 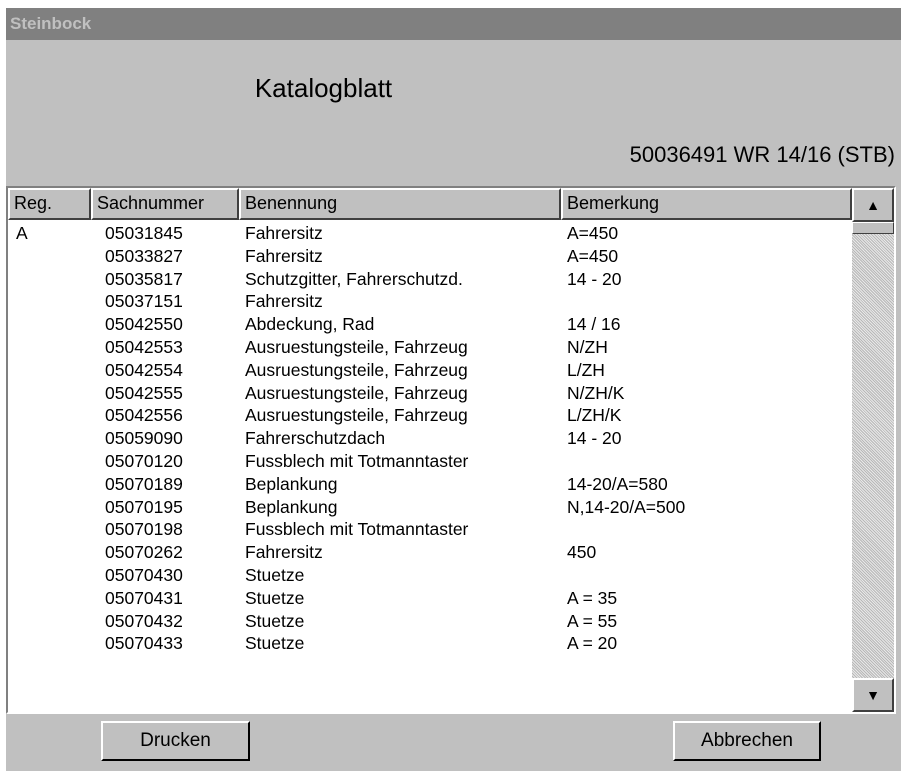 I want to click on print-button: Drucken, so click(x=175, y=741).